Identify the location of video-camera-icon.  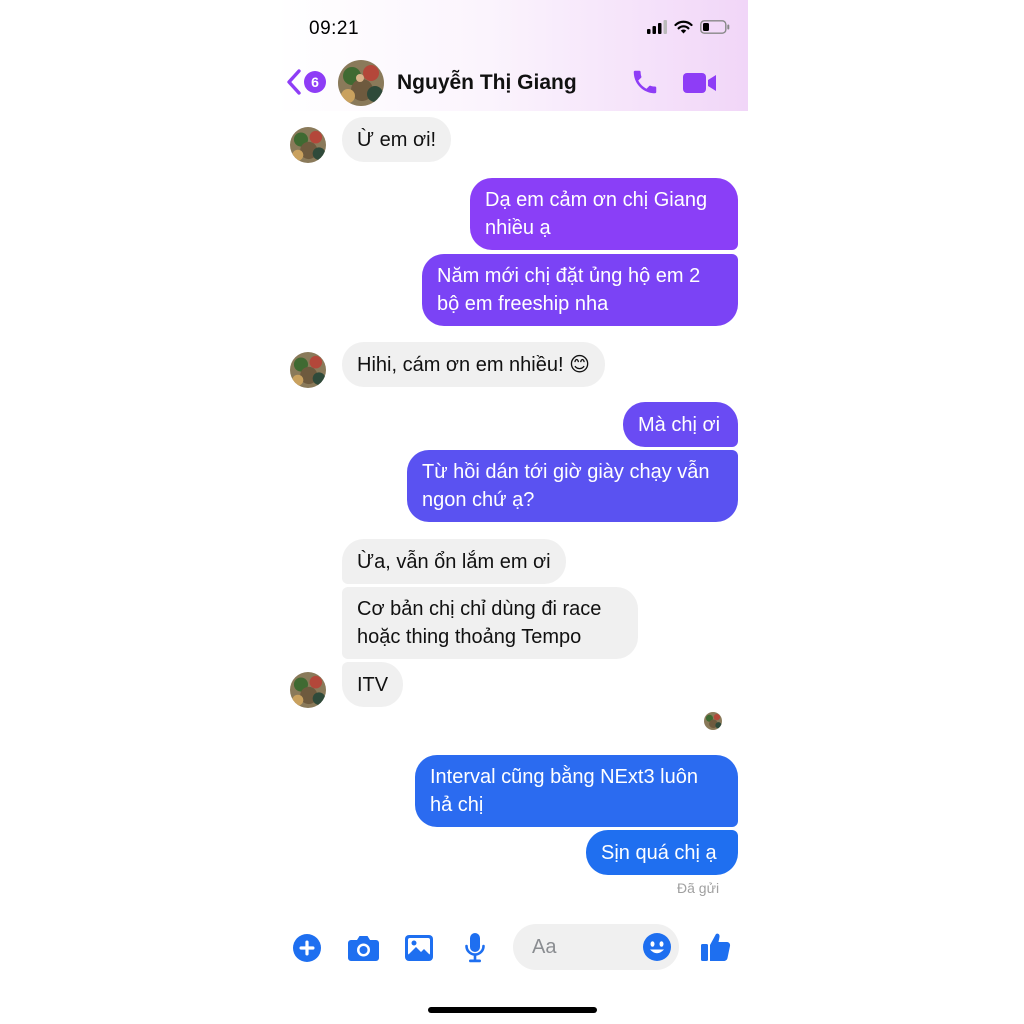
(700, 83).